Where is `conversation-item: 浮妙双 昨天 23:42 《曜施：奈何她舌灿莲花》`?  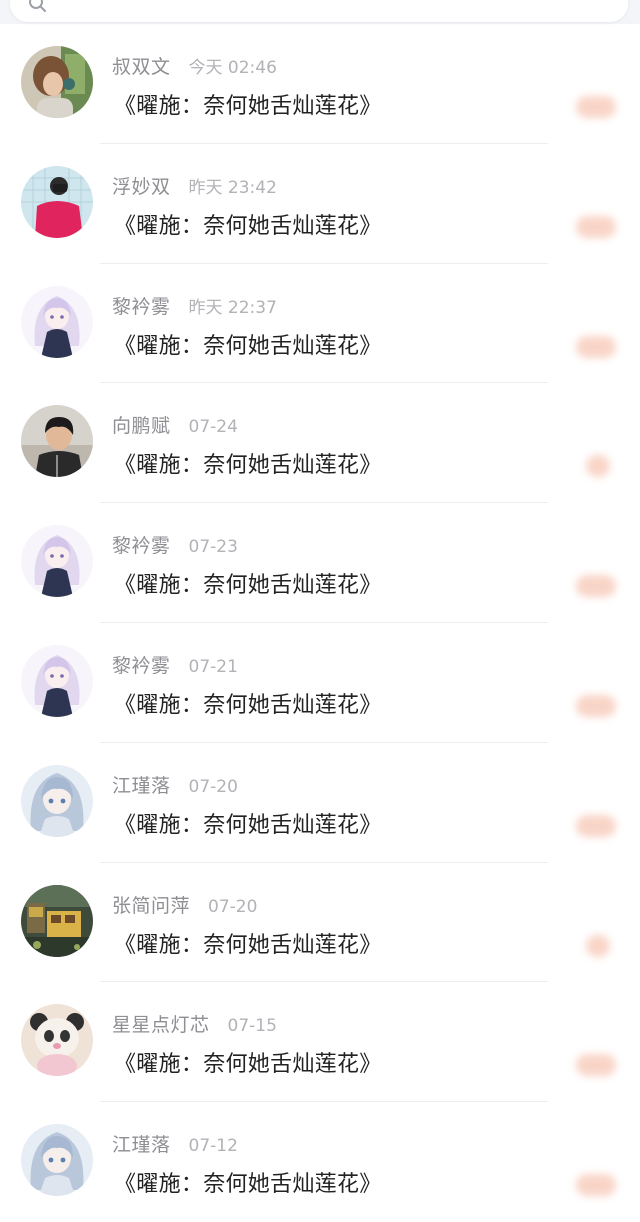 conversation-item: 浮妙双 昨天 23:42 《曜施：奈何她舌灿莲花》 is located at coordinates (320, 204).